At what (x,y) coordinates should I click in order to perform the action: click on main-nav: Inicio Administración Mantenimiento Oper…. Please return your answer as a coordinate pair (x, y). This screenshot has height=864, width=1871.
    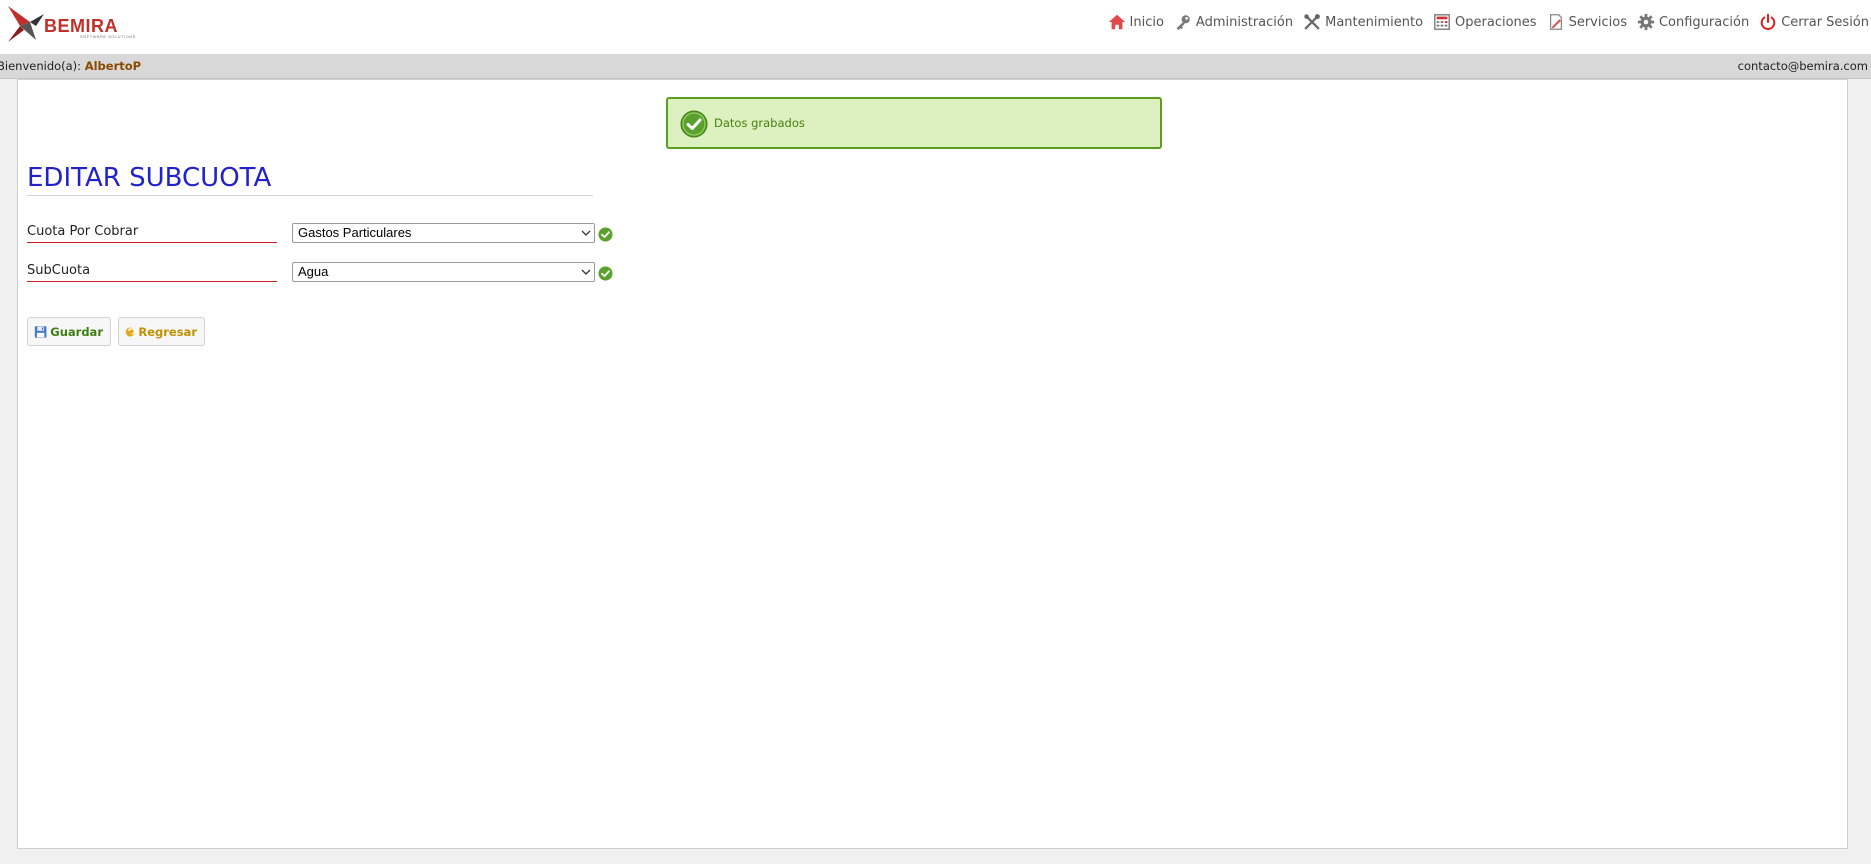
    Looking at the image, I should click on (1483, 22).